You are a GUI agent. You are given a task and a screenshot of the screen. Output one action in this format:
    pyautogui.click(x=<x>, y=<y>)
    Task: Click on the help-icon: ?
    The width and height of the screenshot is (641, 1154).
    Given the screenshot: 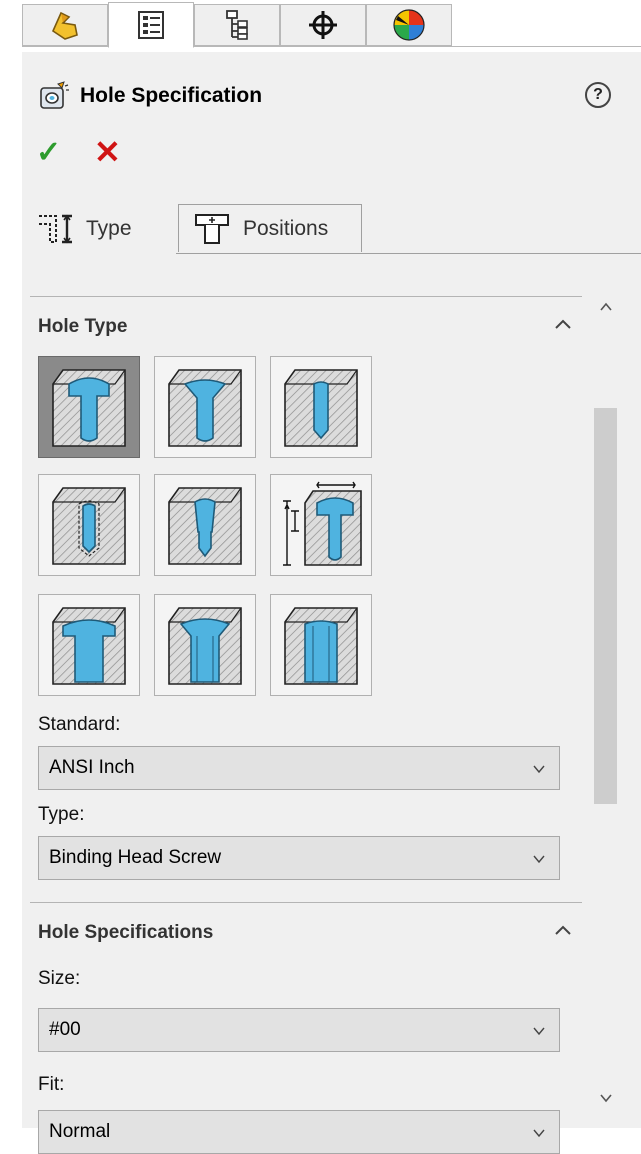 What is the action you would take?
    pyautogui.click(x=598, y=95)
    